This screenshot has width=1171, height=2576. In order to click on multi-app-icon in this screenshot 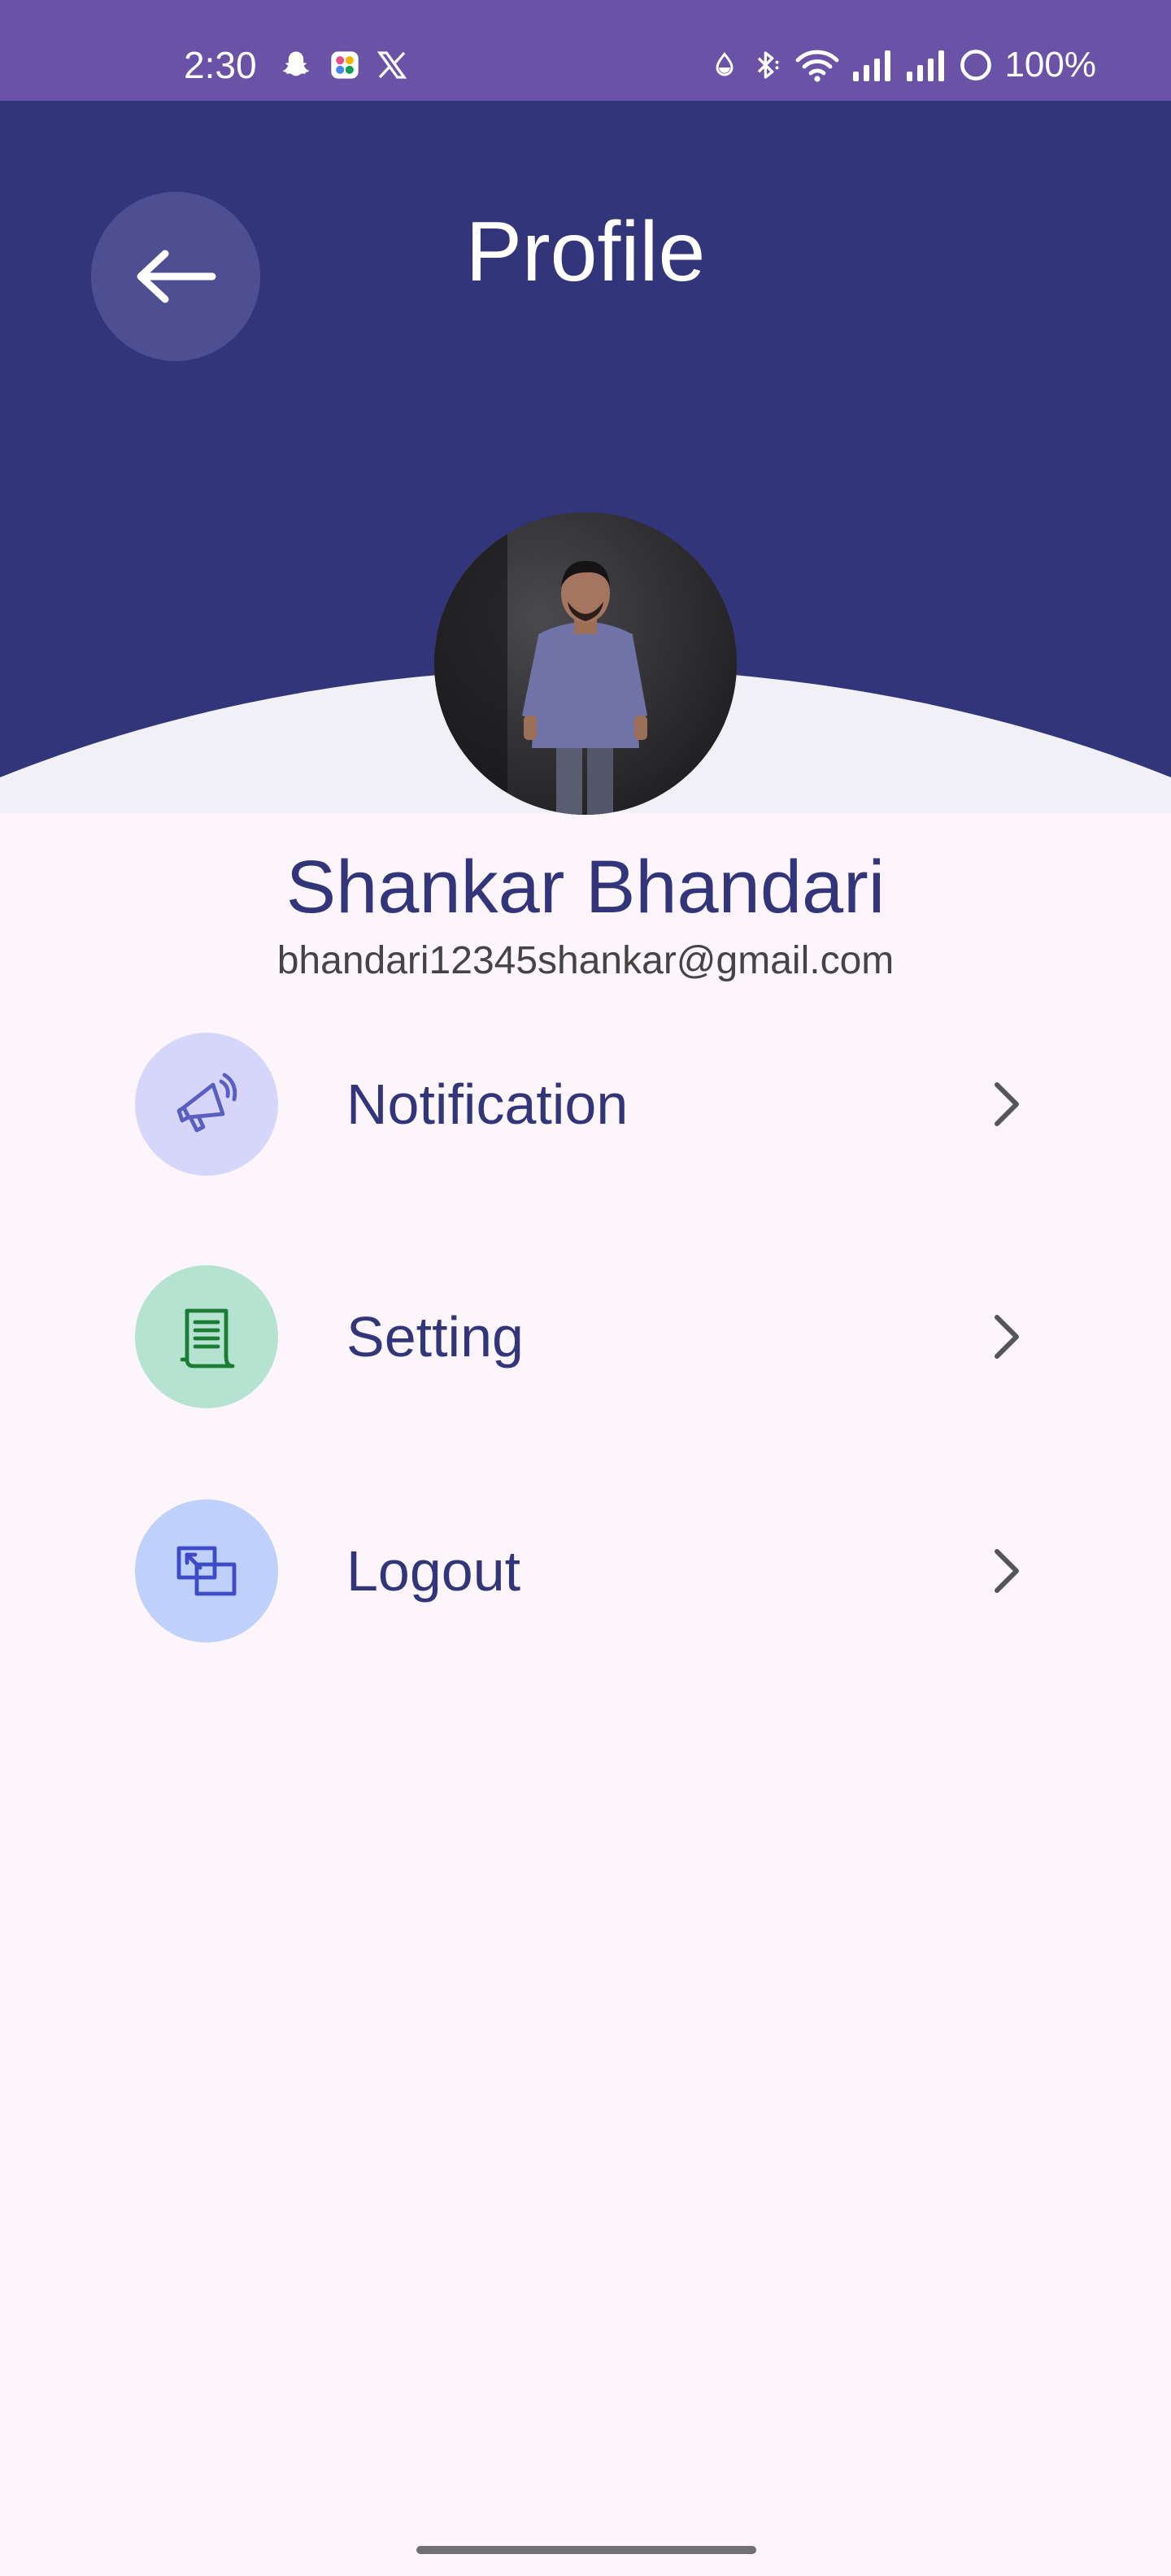, I will do `click(345, 65)`.